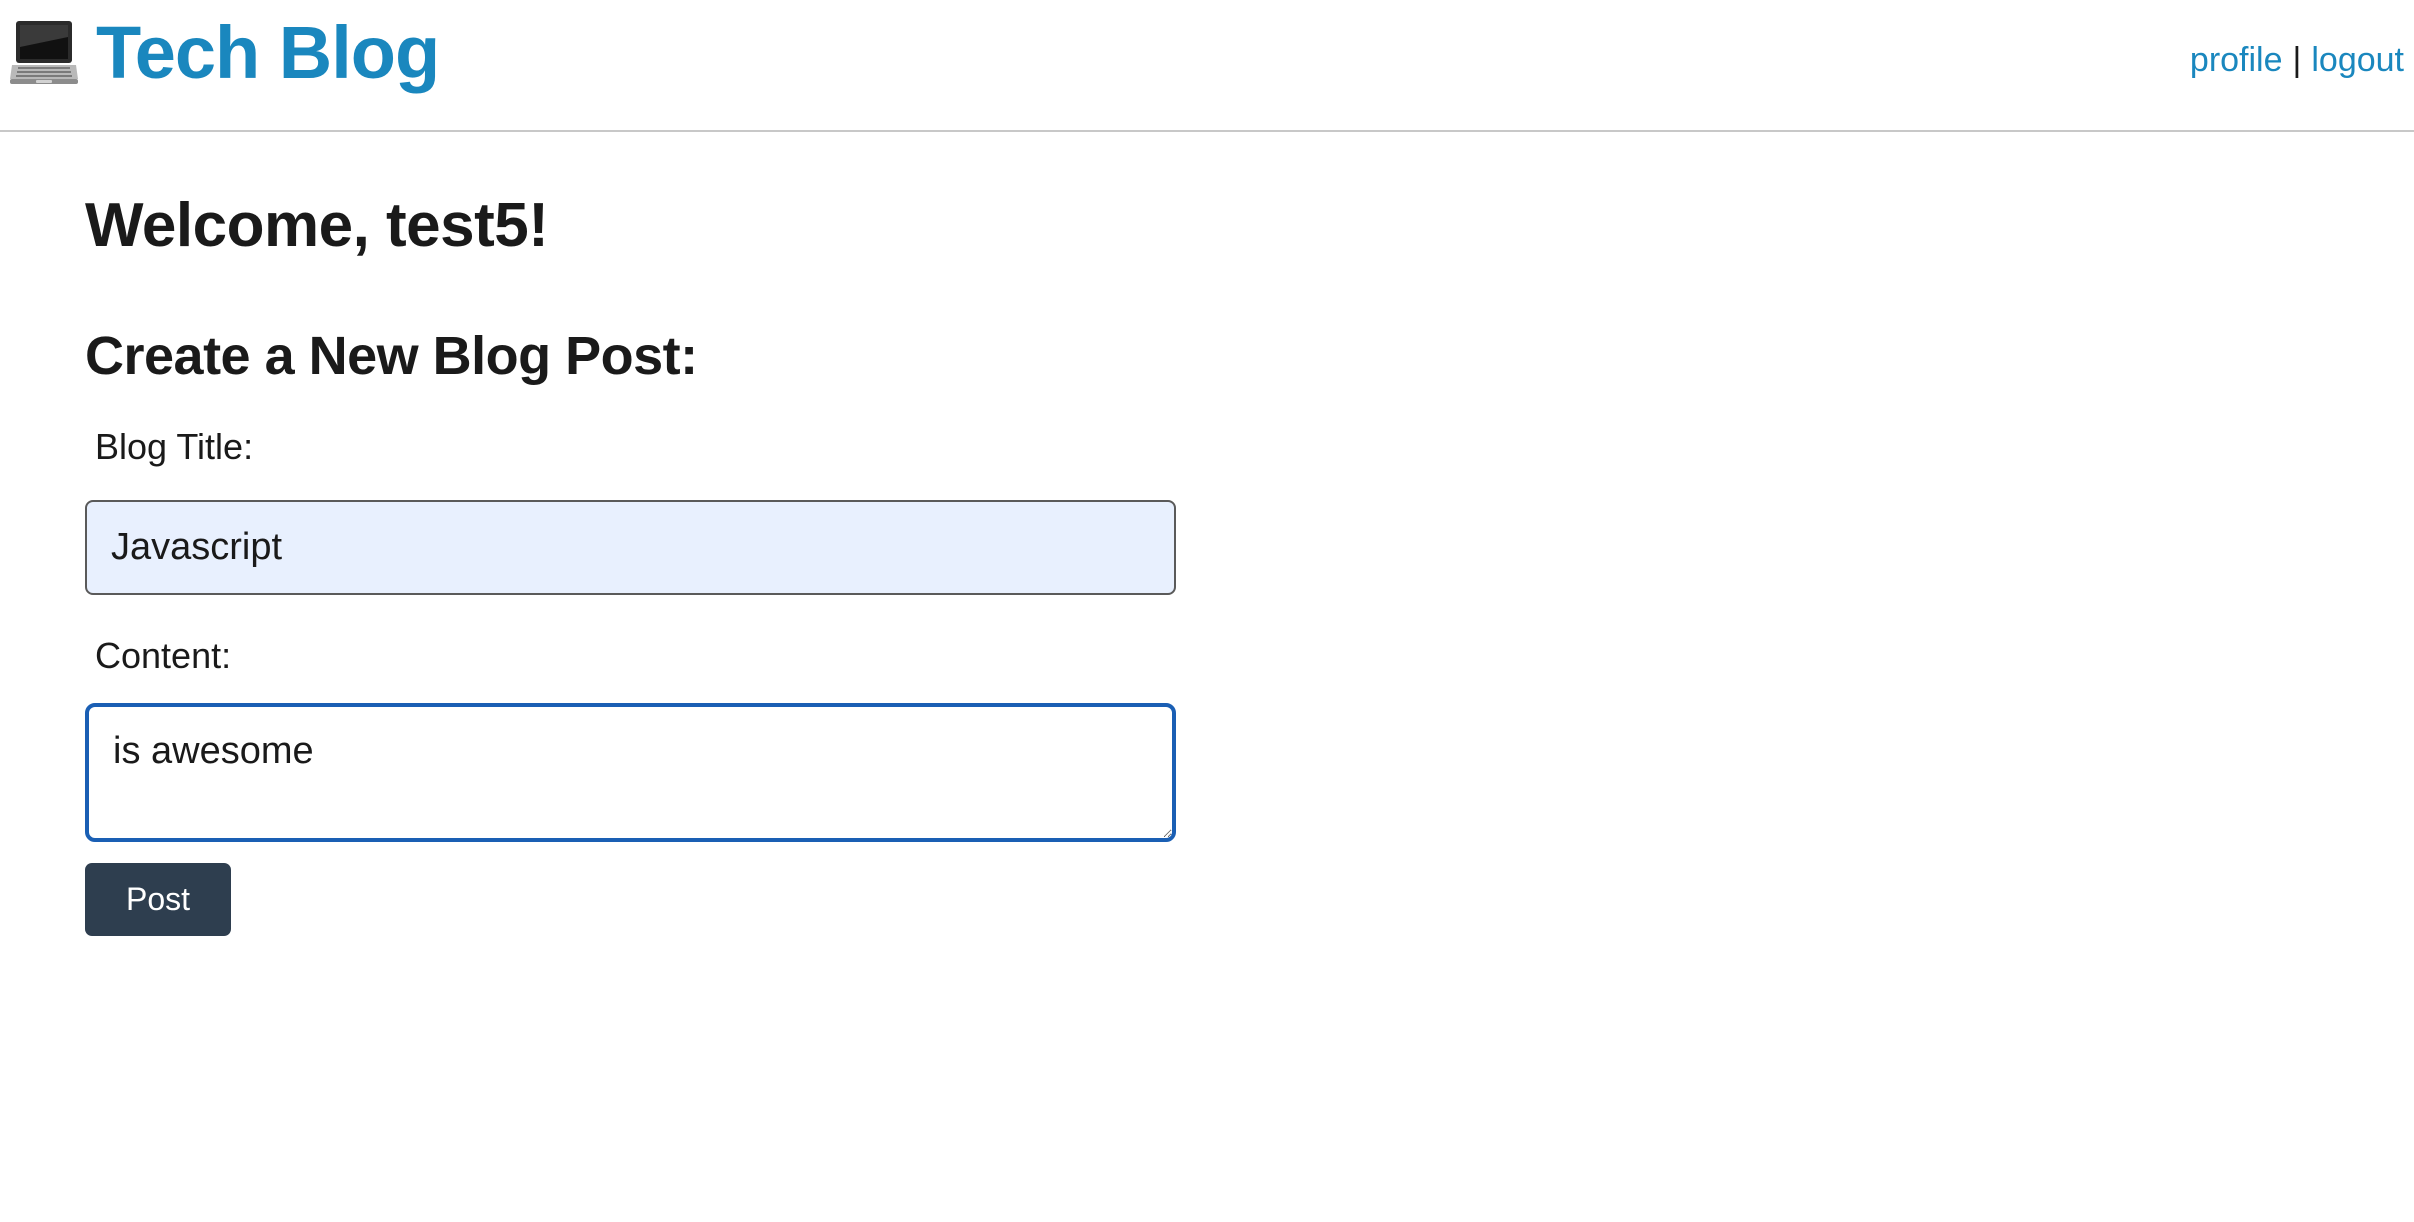 This screenshot has height=1222, width=2414. What do you see at coordinates (268, 53) in the screenshot?
I see `site-title: Tech Blog` at bounding box center [268, 53].